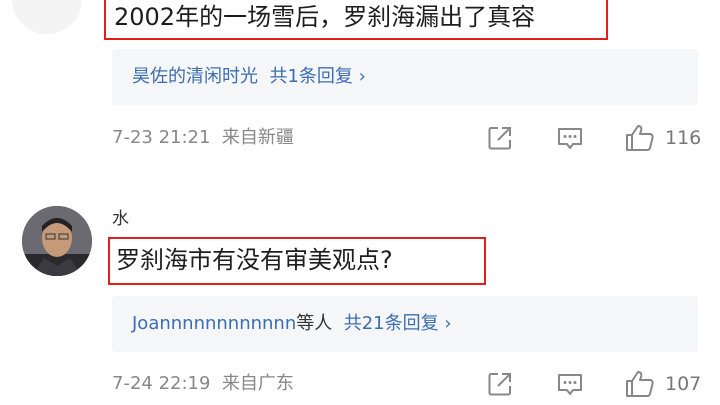 This screenshot has width=720, height=405. I want to click on comment-meta: 7-24 22:19 来自广东, so click(203, 384).